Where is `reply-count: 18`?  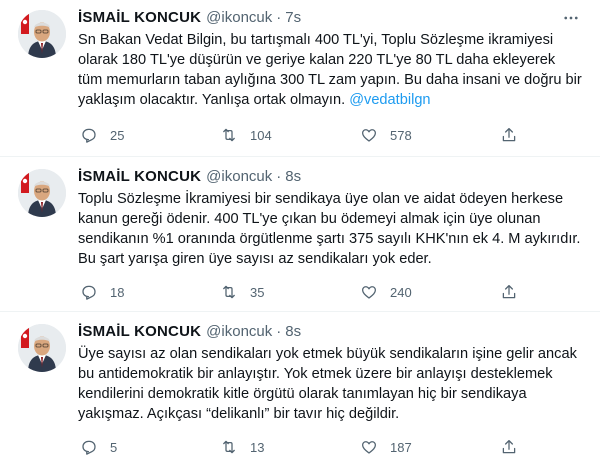
reply-count: 18 is located at coordinates (117, 292).